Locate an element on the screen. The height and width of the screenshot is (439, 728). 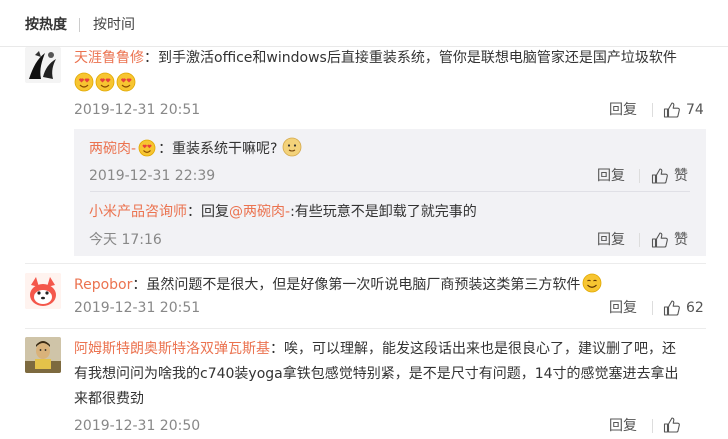
reply-timestamp: 今天 17:16 is located at coordinates (125, 240).